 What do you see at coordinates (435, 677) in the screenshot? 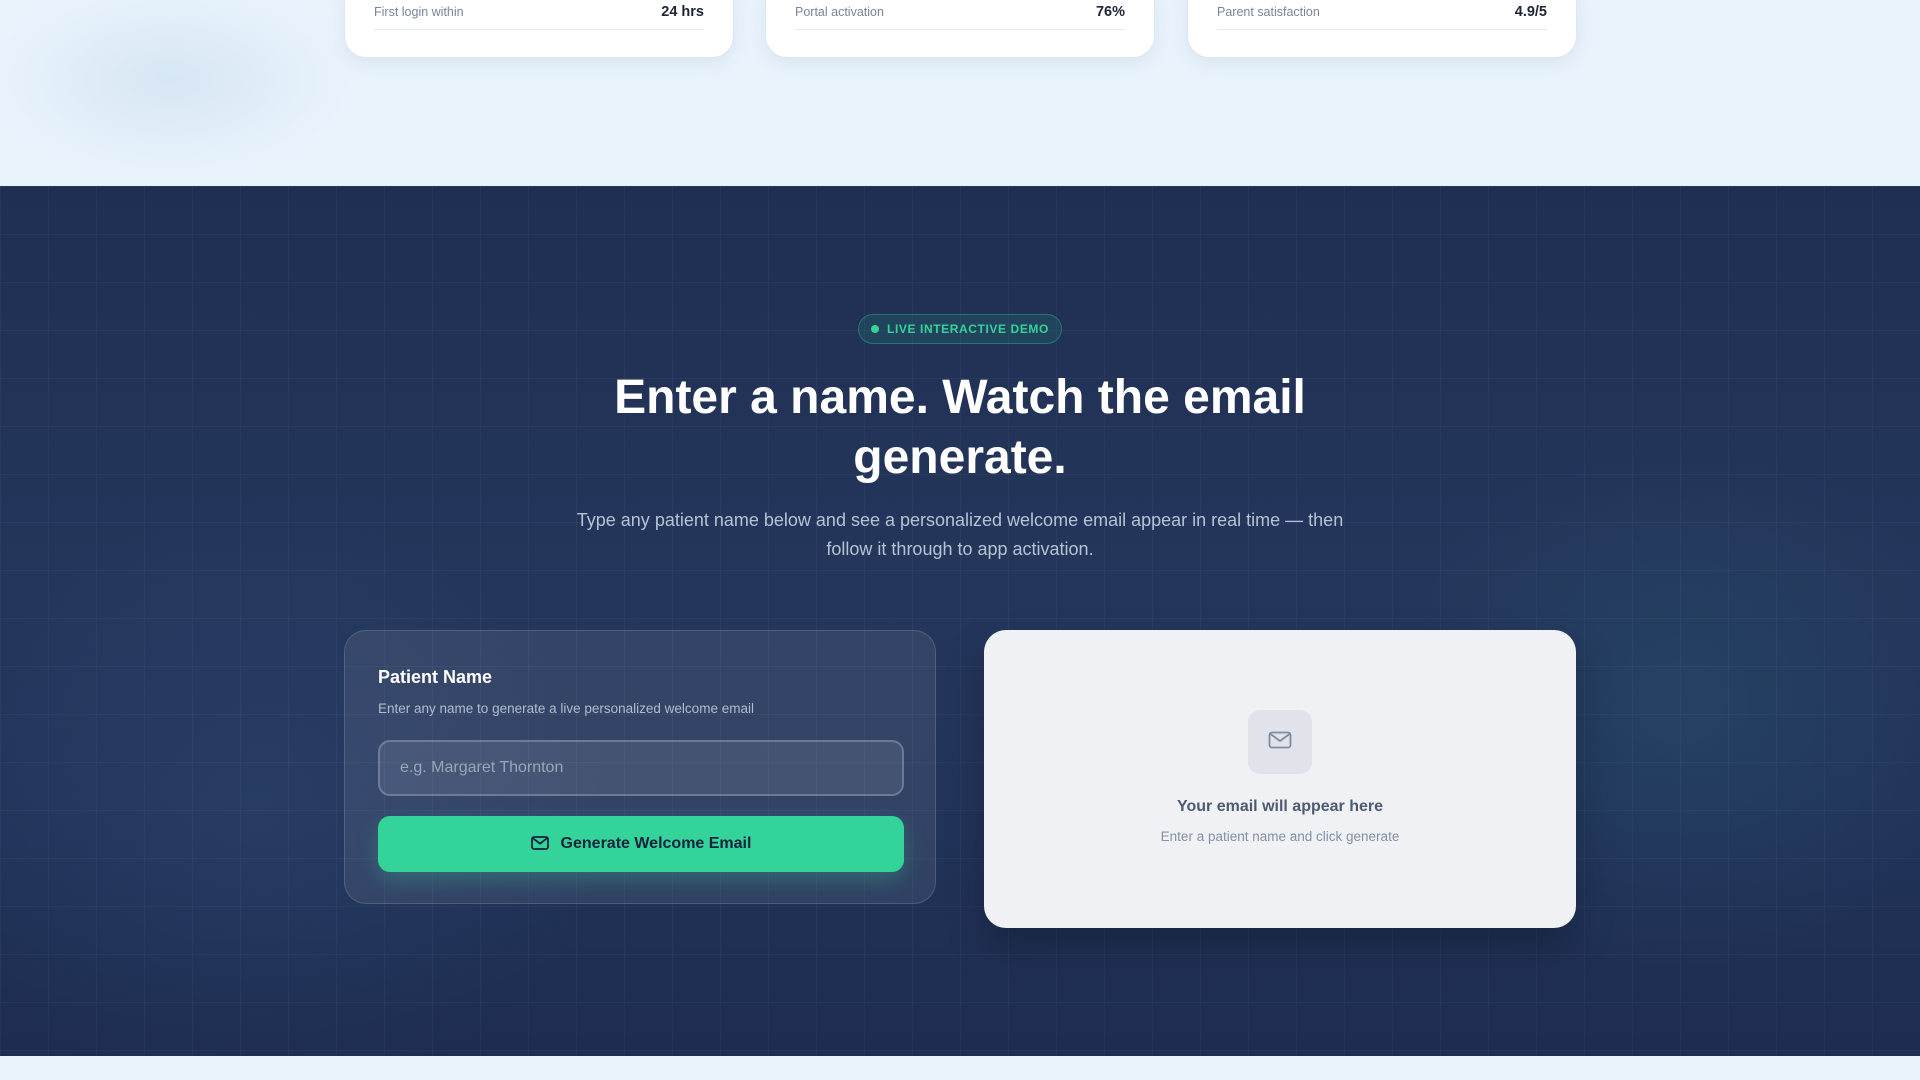
I see `card-title: Patient Name` at bounding box center [435, 677].